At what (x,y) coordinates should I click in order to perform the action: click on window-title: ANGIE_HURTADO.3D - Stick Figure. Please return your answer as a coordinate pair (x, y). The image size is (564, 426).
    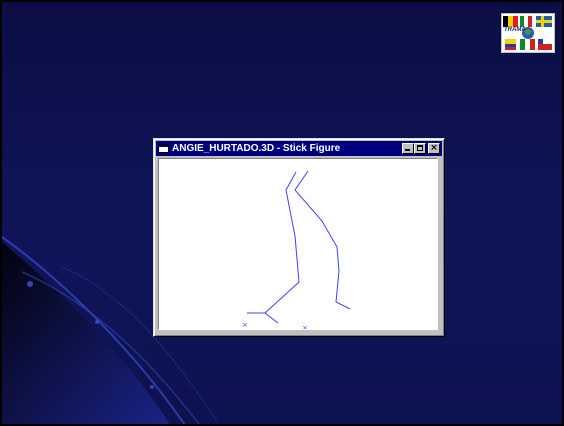
    Looking at the image, I should click on (256, 148).